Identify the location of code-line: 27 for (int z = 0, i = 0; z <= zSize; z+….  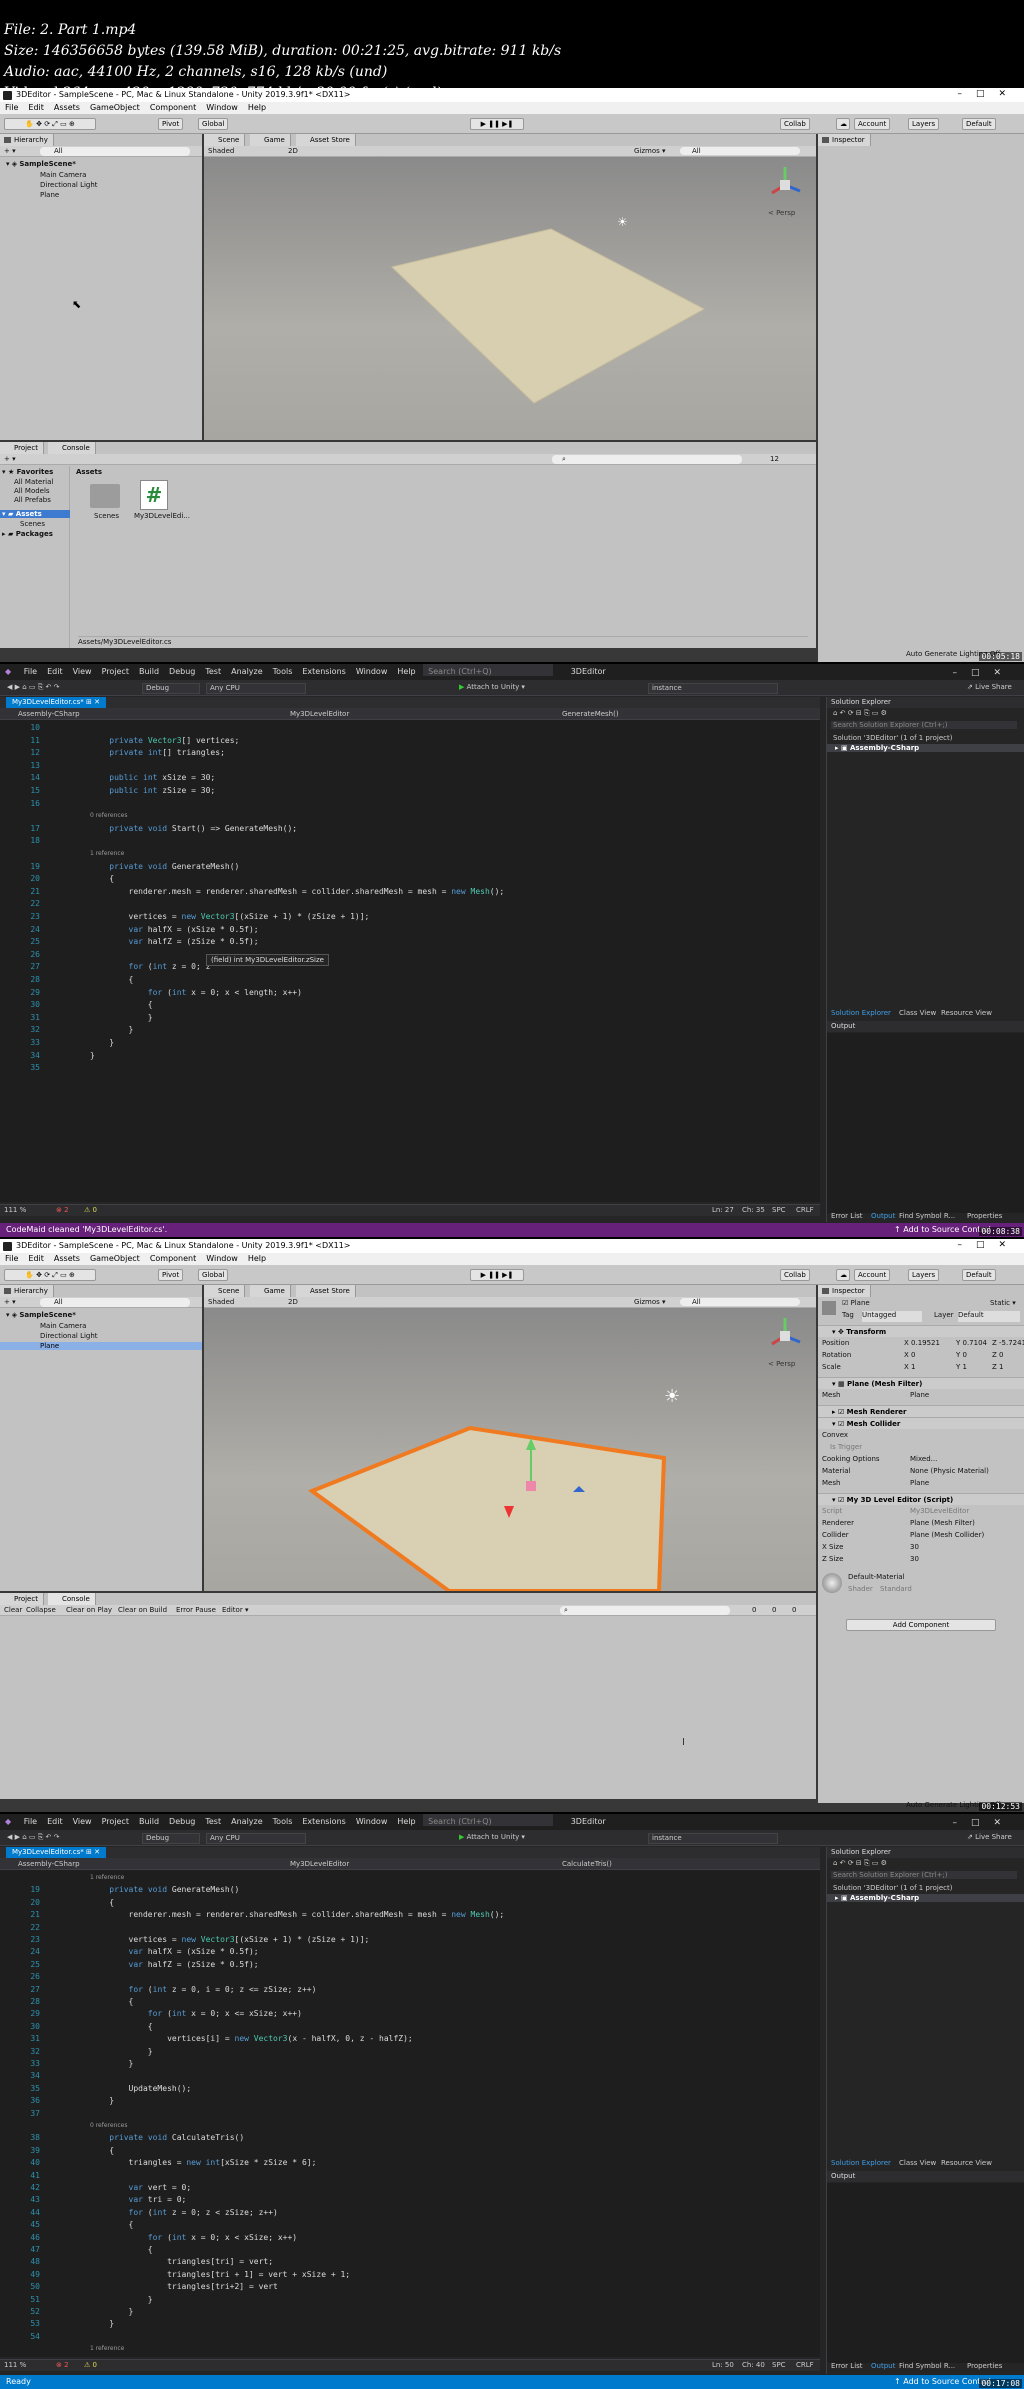
(407, 1990).